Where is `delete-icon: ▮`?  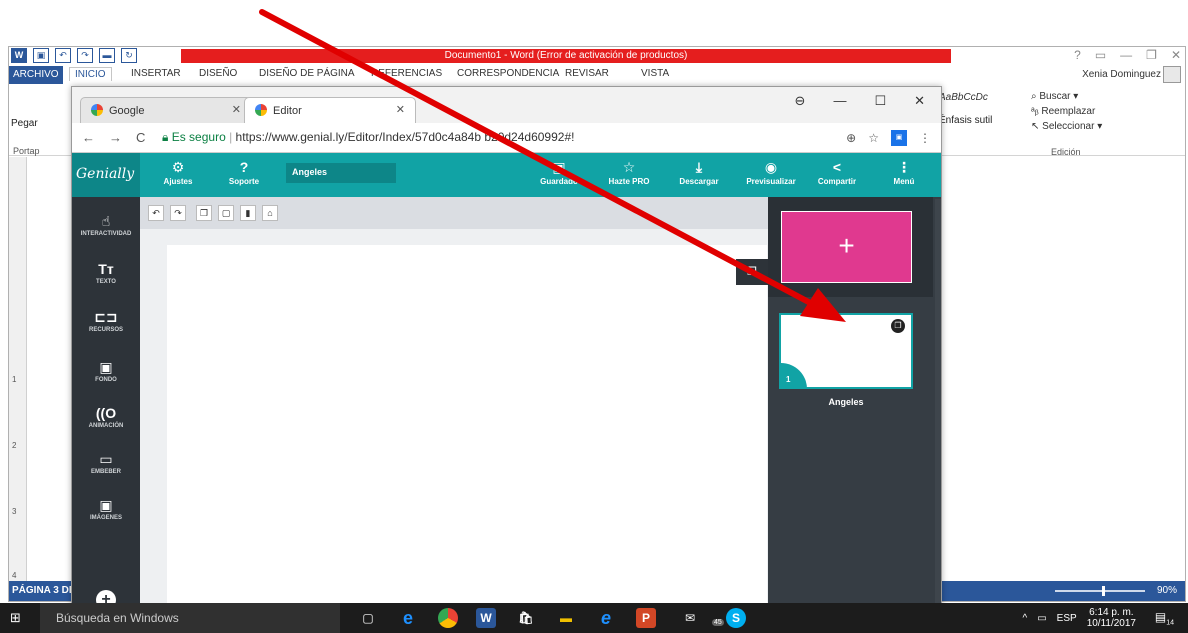 delete-icon: ▮ is located at coordinates (248, 213).